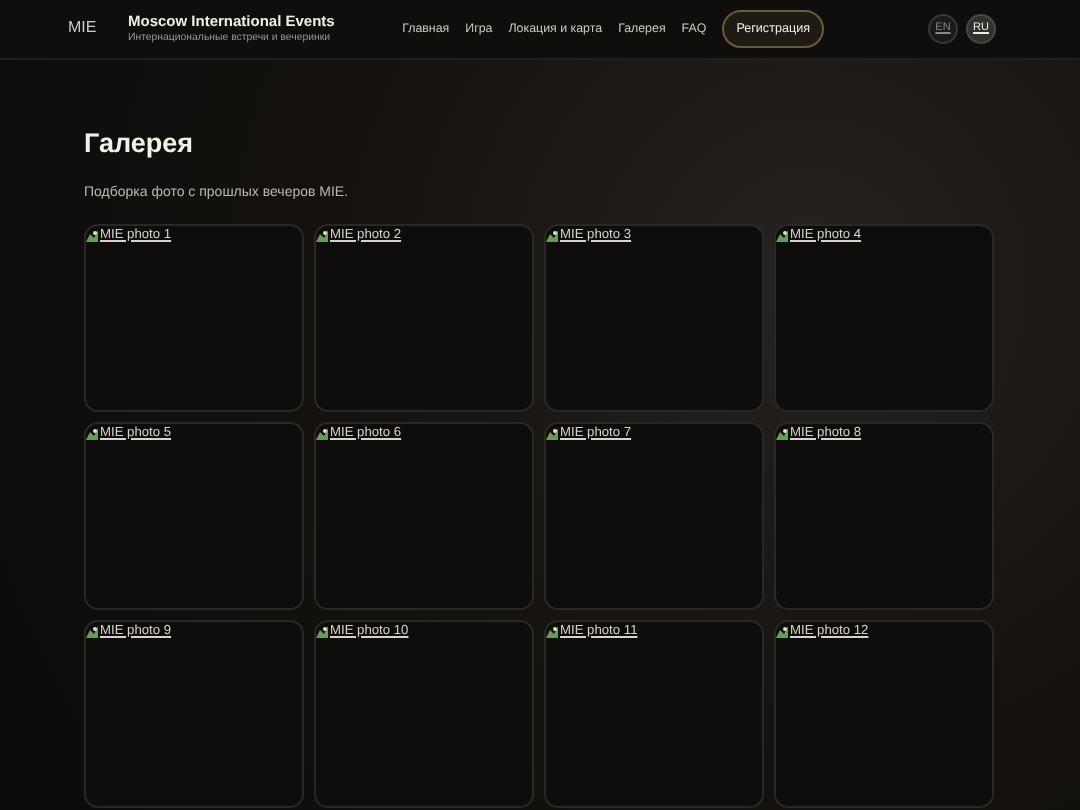  I want to click on page-heading: Галерея, so click(140, 144).